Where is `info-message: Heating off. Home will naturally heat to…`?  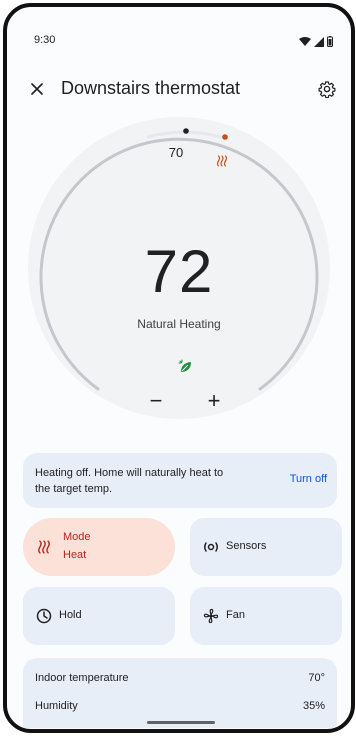
info-message: Heating off. Home will naturally heat to… is located at coordinates (129, 481).